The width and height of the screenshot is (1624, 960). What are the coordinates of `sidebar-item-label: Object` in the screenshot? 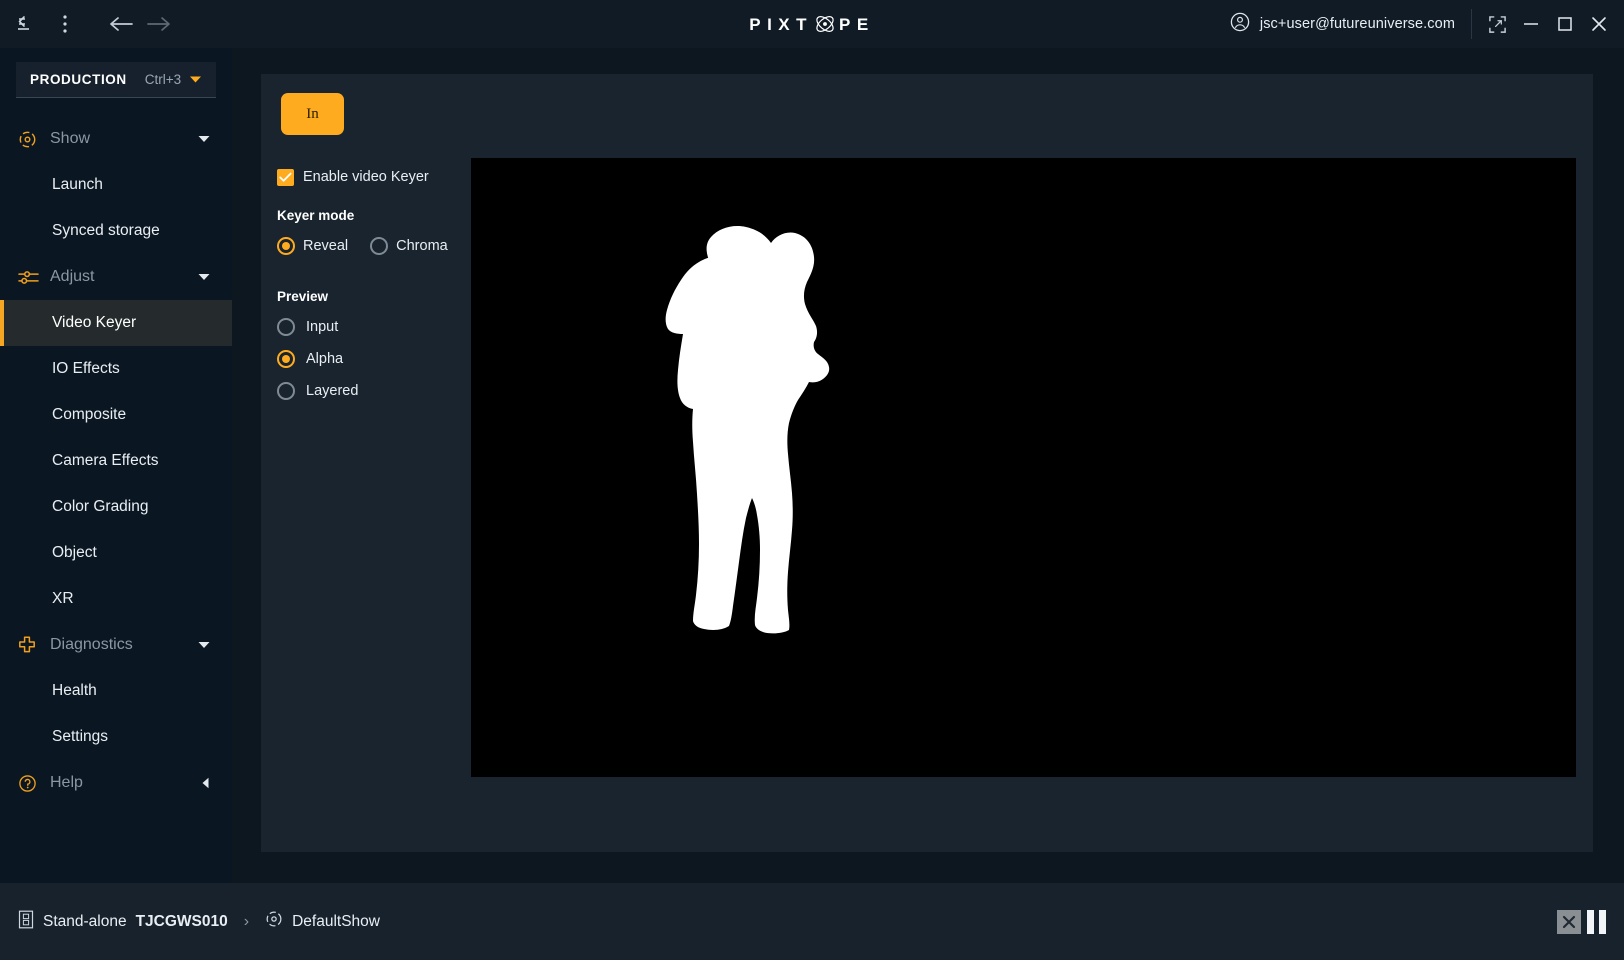 It's located at (74, 552).